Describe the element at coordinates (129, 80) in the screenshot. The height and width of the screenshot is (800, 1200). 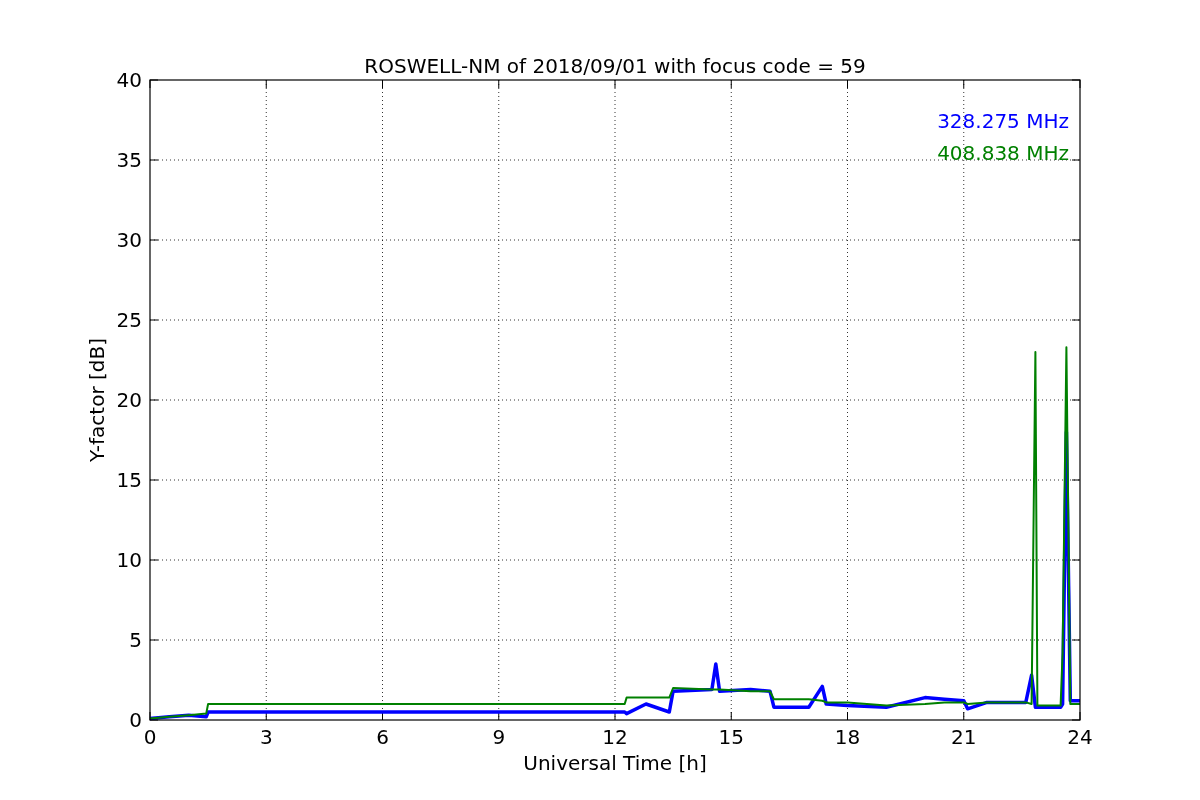
I see `y-tick-label: 40` at that location.